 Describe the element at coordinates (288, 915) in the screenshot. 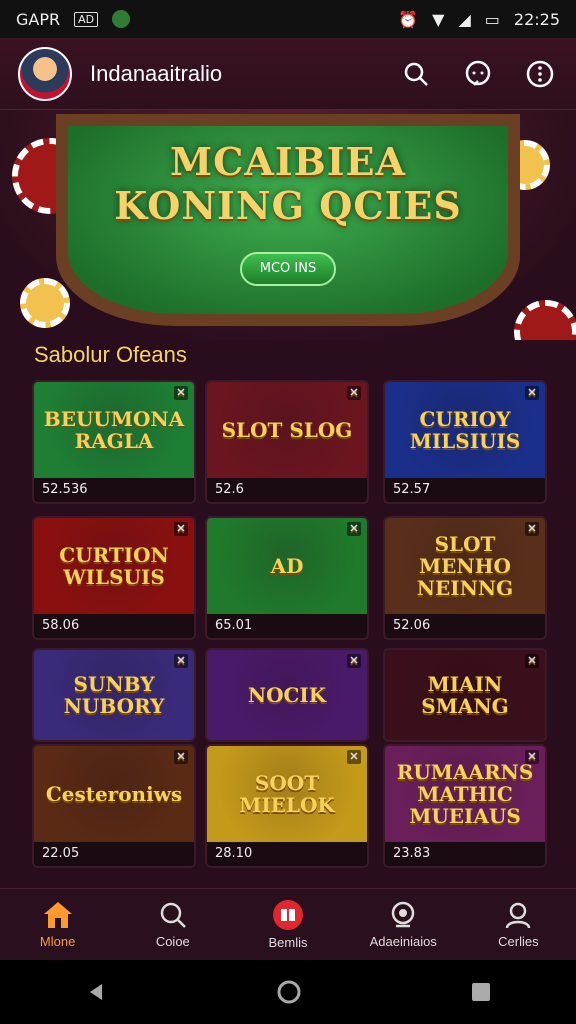

I see `gift-icon` at that location.